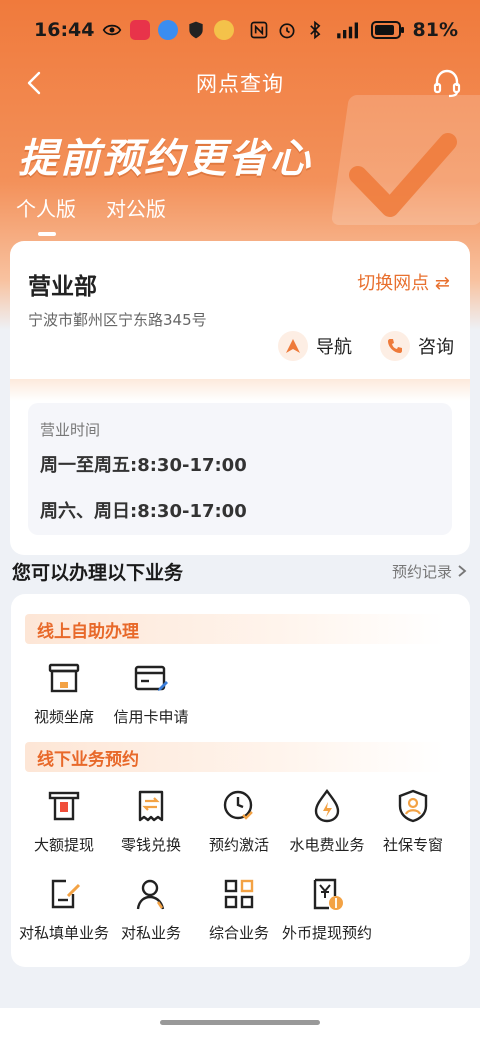 This screenshot has height=1038, width=480. I want to click on clock-check-icon, so click(238, 805).